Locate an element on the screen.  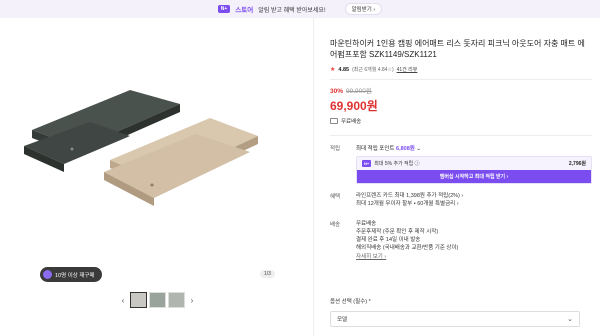
thumbnail-strip: ‹ › is located at coordinates (157, 300).